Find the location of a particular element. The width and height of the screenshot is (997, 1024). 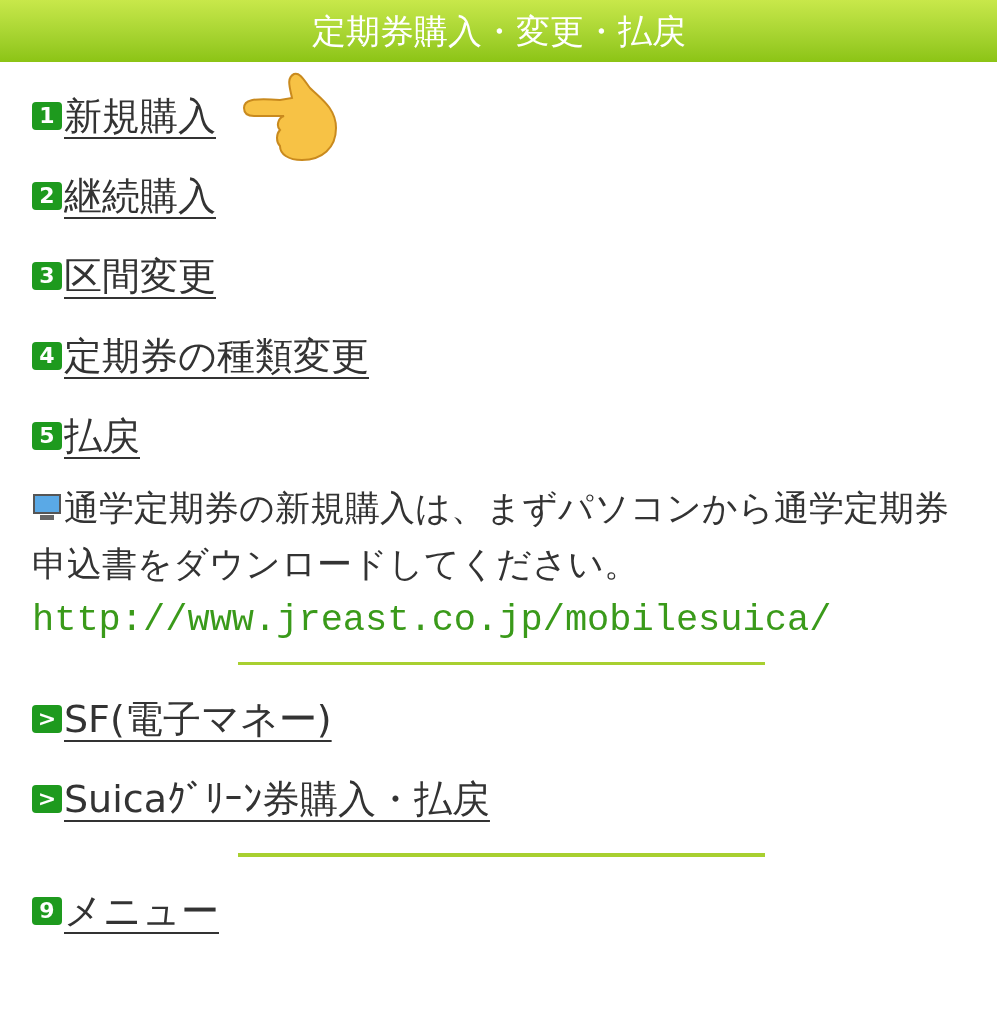

badge-icon: 9 is located at coordinates (47, 911).